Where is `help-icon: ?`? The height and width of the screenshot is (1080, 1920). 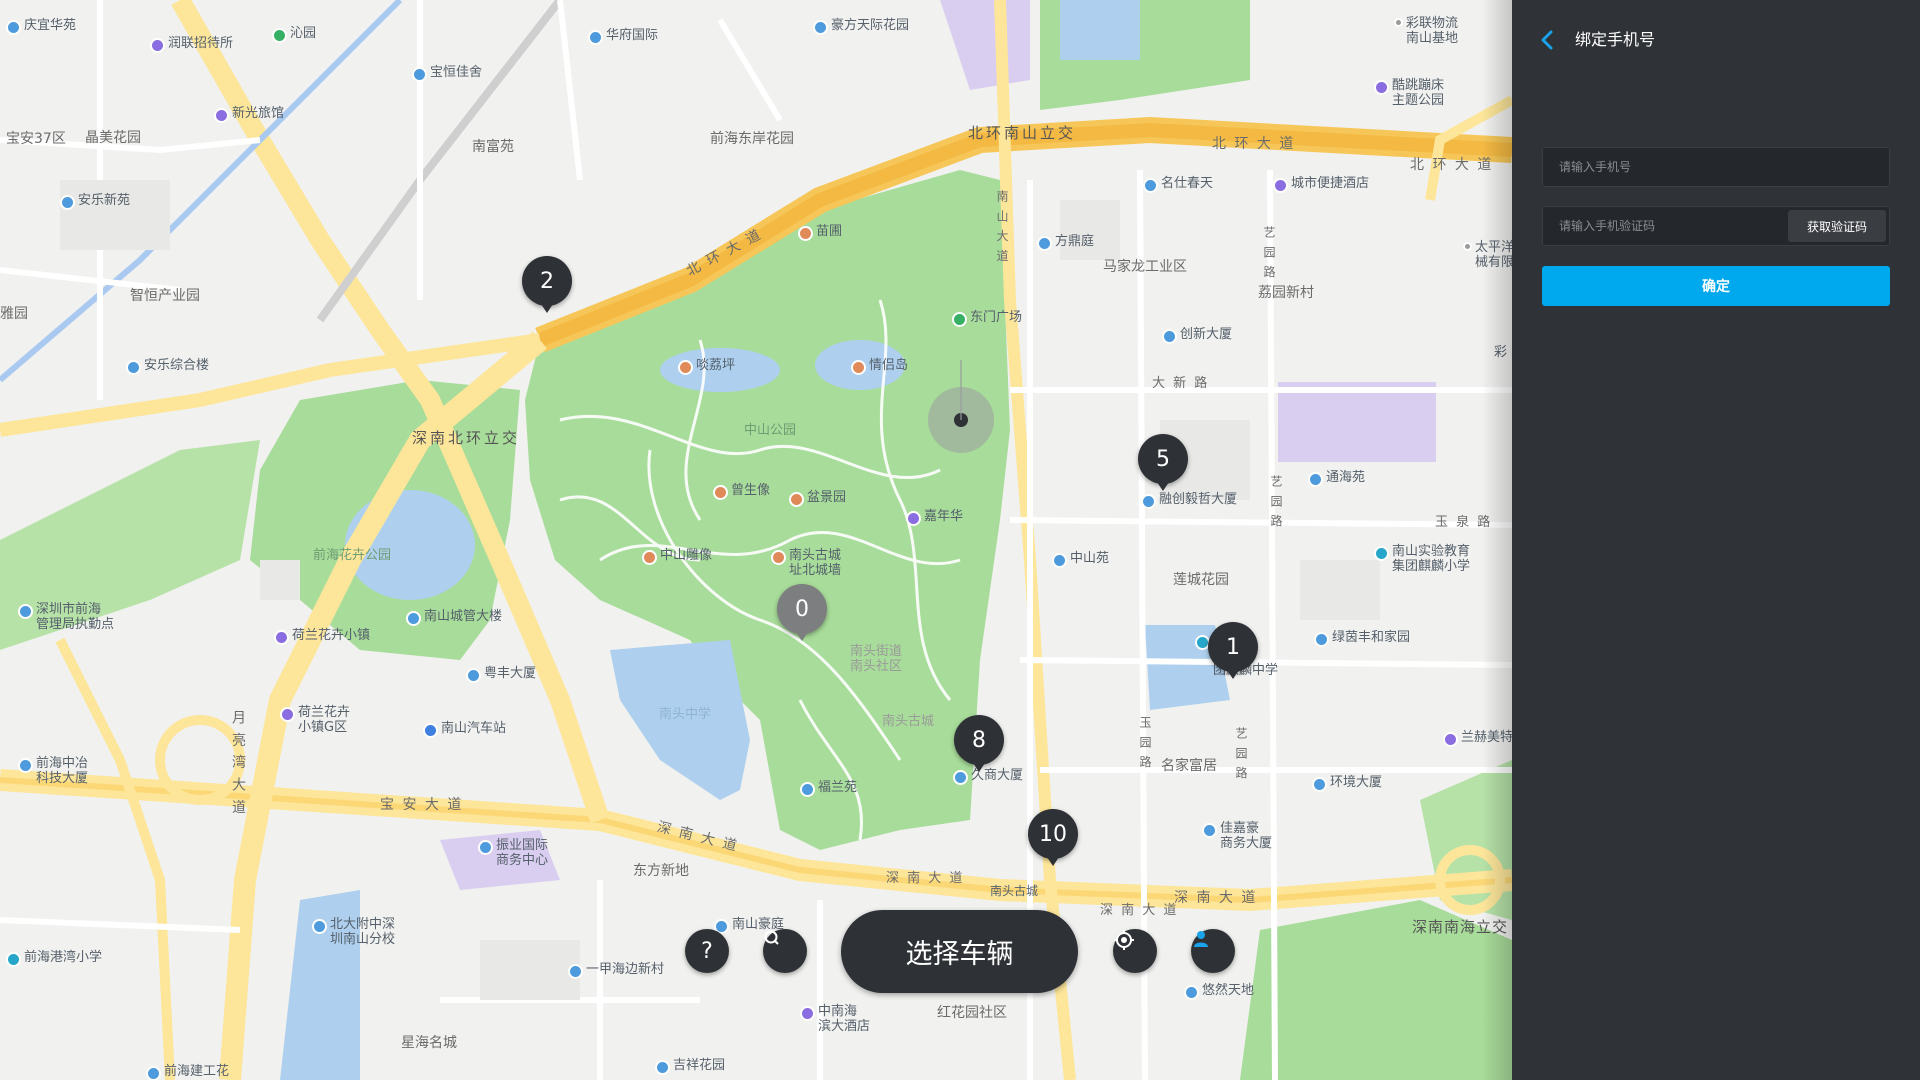 help-icon: ? is located at coordinates (707, 951).